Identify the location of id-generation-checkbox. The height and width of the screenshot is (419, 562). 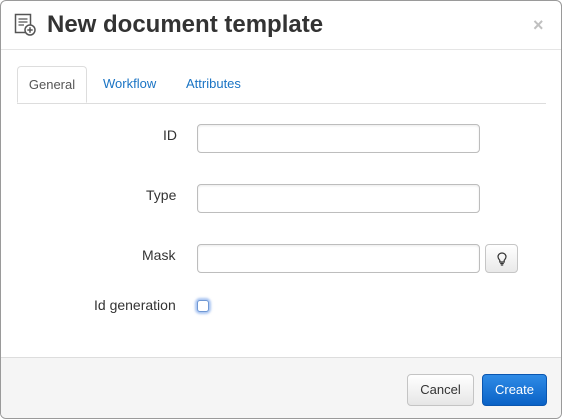
(203, 306).